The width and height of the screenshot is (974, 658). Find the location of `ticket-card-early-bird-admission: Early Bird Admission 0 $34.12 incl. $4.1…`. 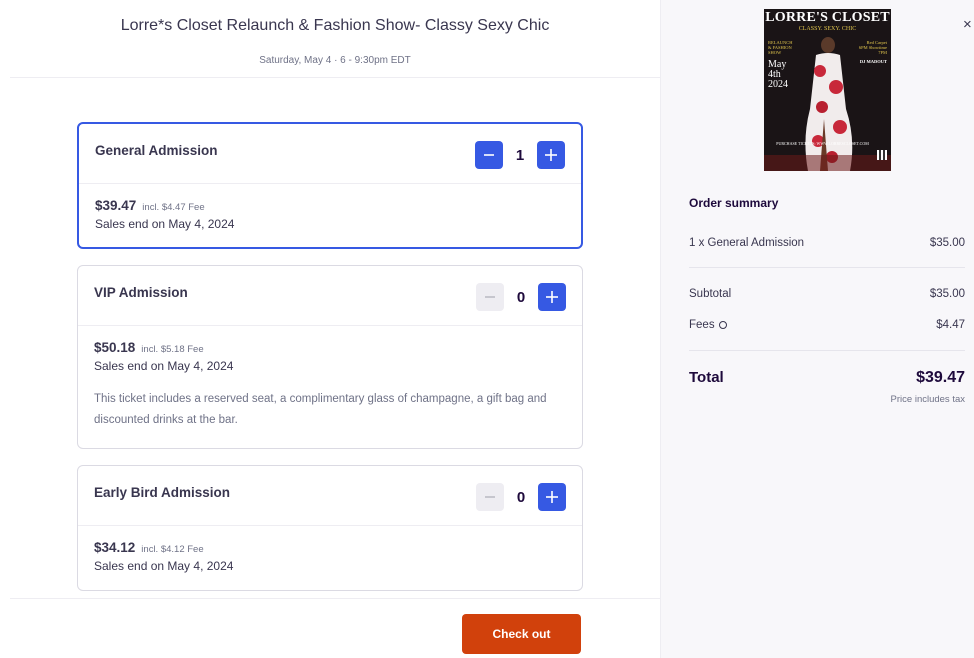

ticket-card-early-bird-admission: Early Bird Admission 0 $34.12 incl. $4.1… is located at coordinates (330, 528).